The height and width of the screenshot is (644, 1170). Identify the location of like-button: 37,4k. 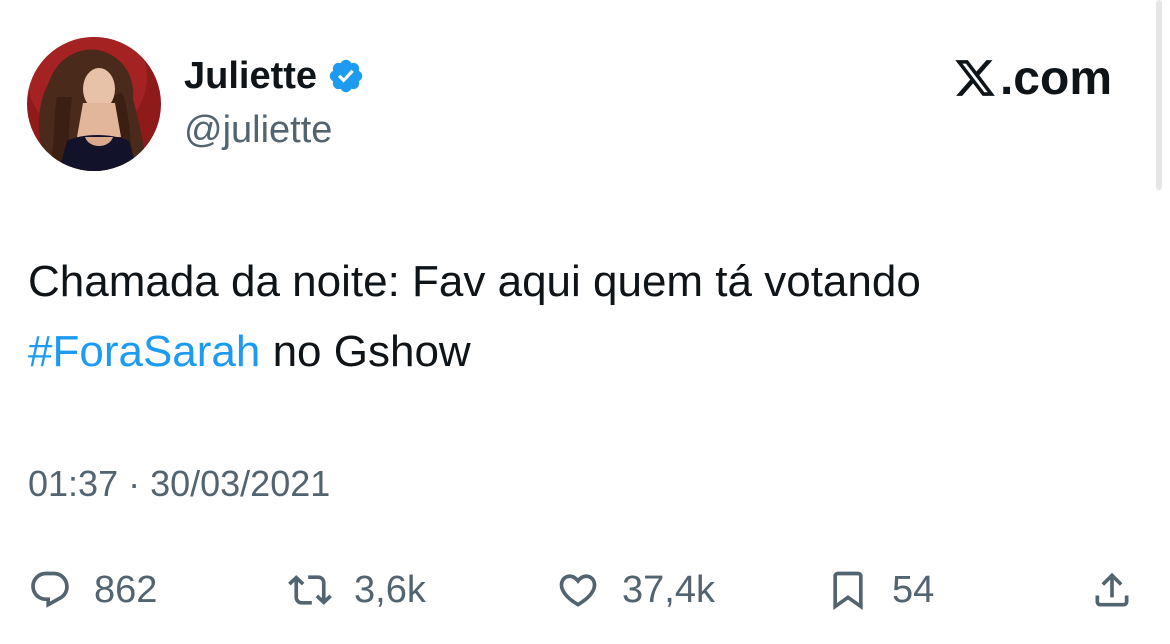
(635, 590).